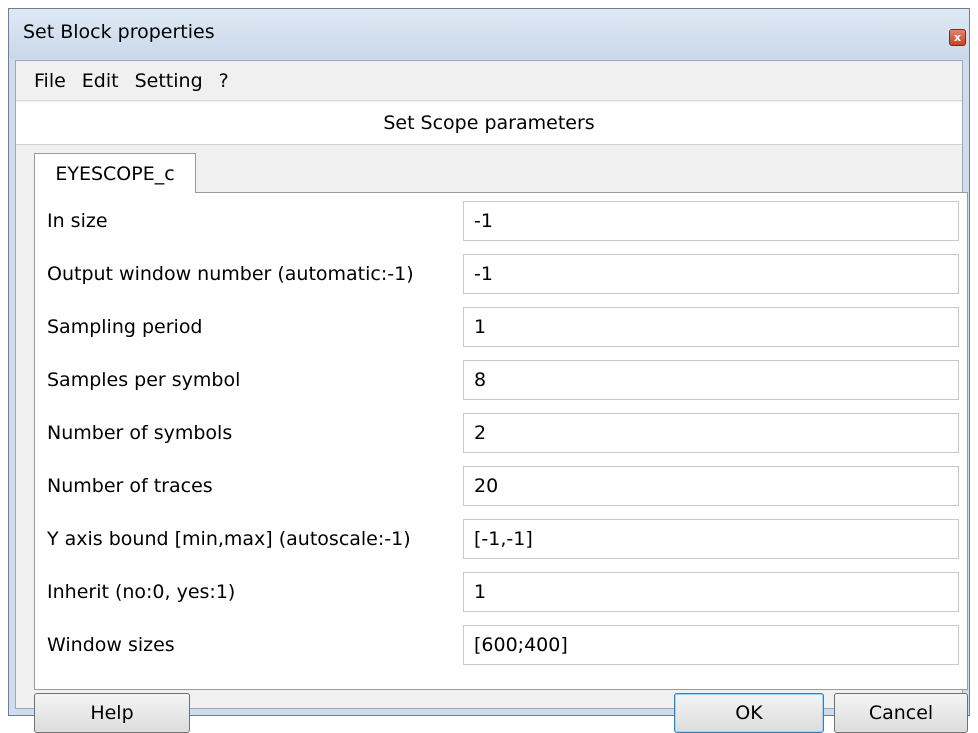 This screenshot has width=978, height=733. Describe the element at coordinates (711, 327) in the screenshot. I see `sampling-period-input` at that location.